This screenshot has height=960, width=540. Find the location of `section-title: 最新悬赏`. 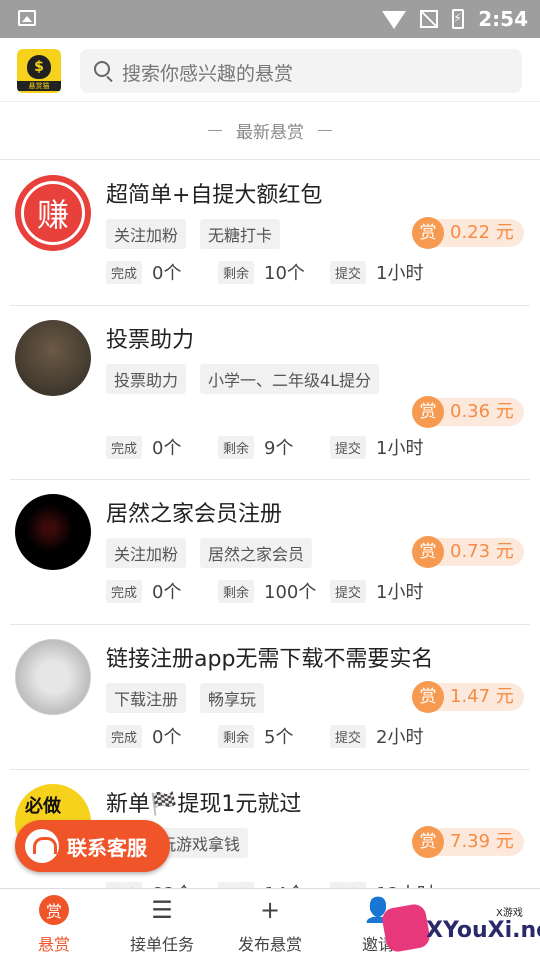

section-title: 最新悬赏 is located at coordinates (270, 131).